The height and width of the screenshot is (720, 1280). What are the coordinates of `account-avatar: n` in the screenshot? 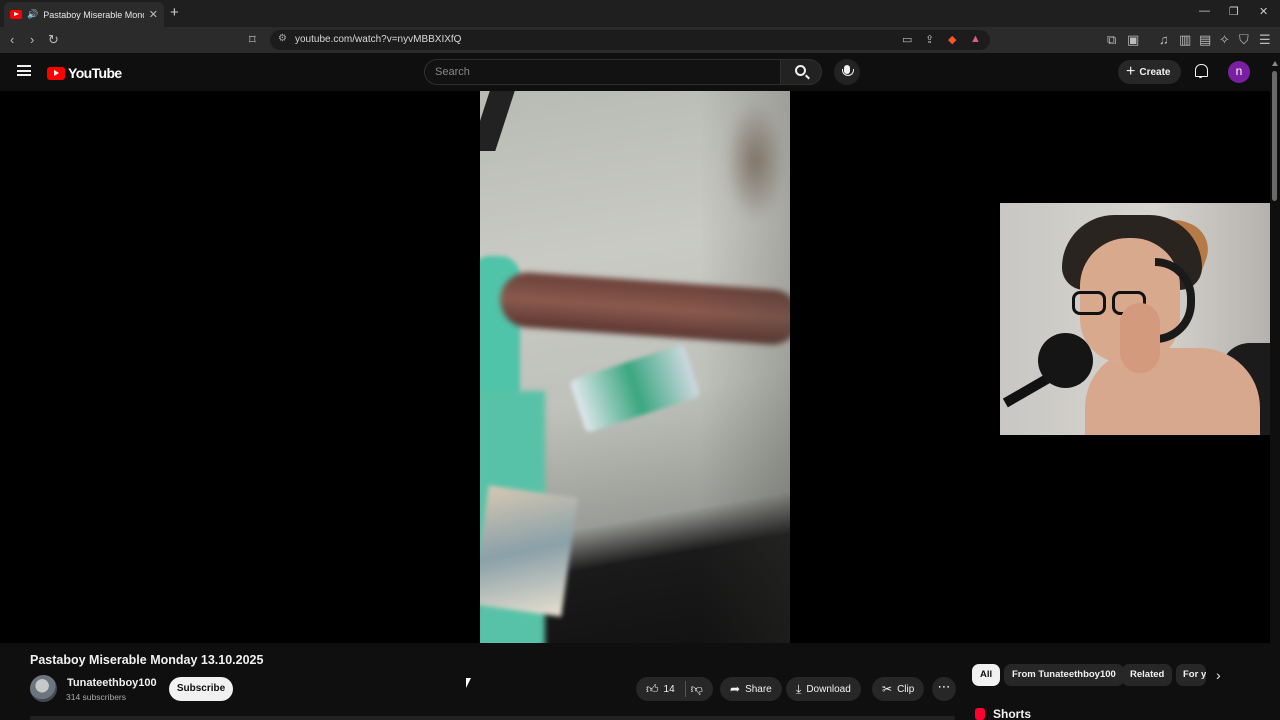 It's located at (1239, 72).